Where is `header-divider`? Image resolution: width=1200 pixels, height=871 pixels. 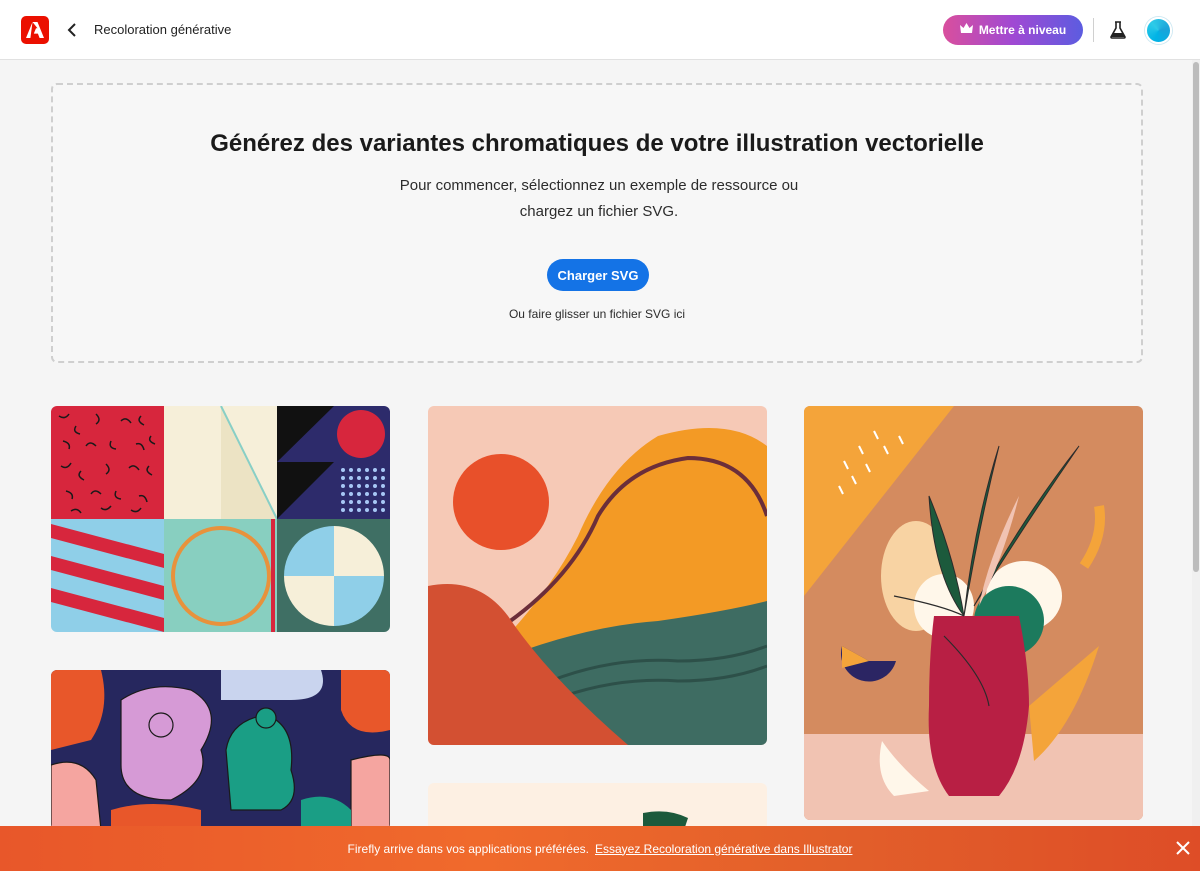
header-divider is located at coordinates (1093, 30).